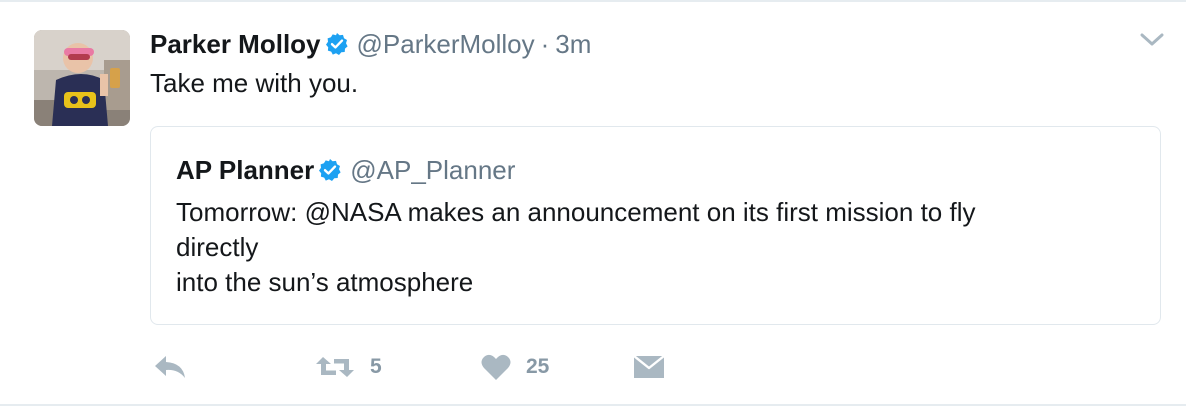  I want to click on reply-button, so click(170, 367).